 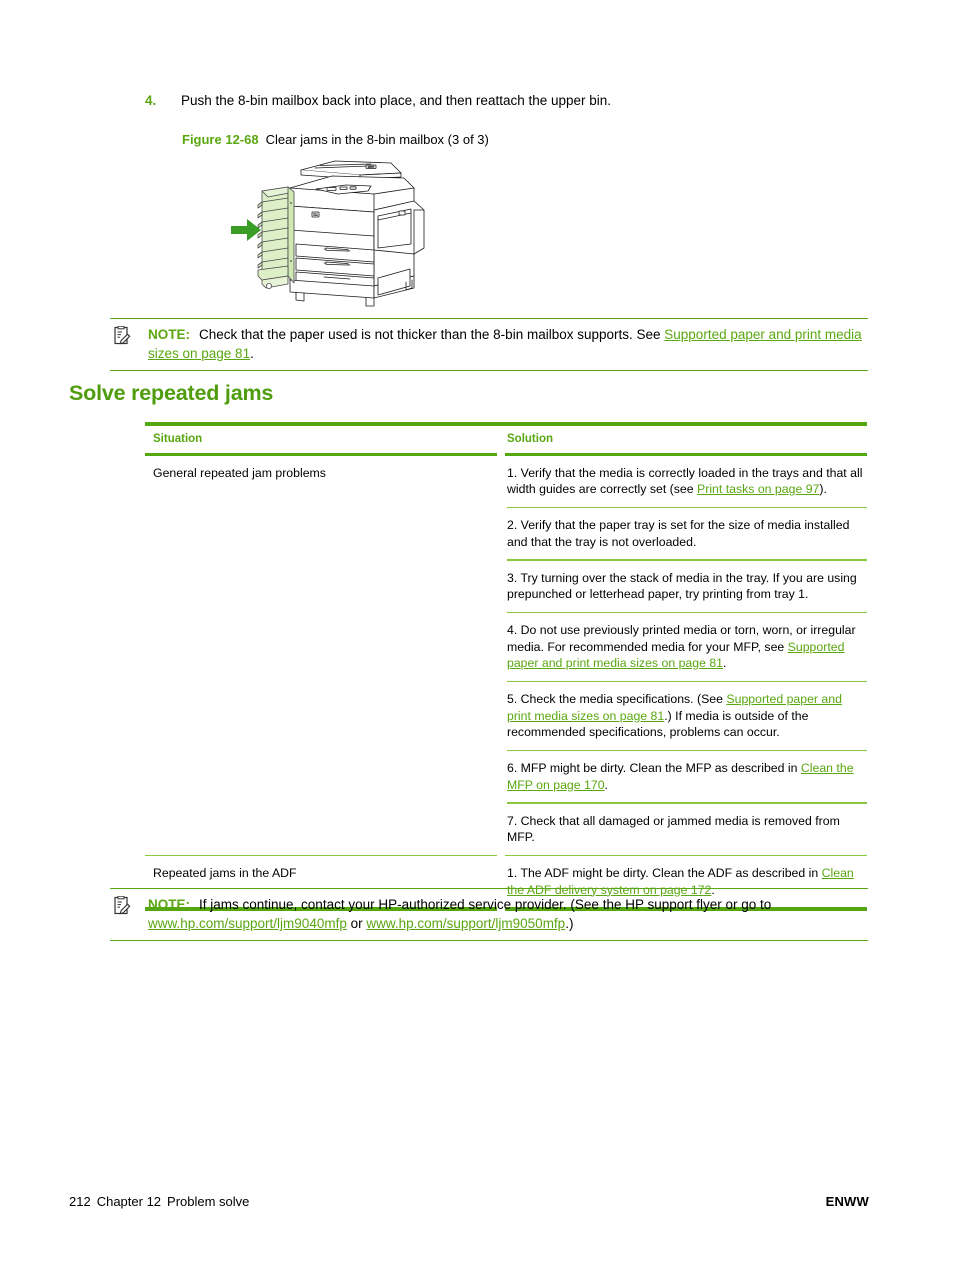 What do you see at coordinates (569, 923) in the screenshot?
I see `note-text-after: .)` at bounding box center [569, 923].